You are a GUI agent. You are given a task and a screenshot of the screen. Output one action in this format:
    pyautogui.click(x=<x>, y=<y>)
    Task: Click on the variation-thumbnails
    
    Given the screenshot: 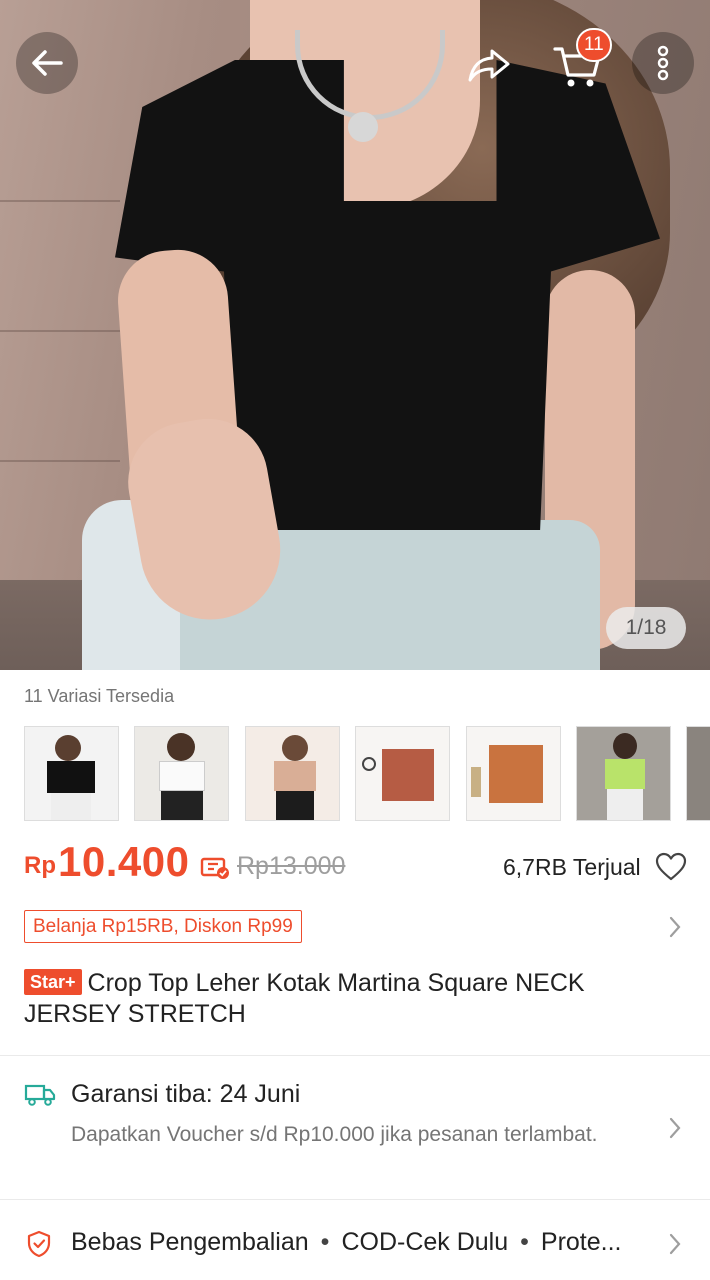 What is the action you would take?
    pyautogui.click(x=367, y=773)
    